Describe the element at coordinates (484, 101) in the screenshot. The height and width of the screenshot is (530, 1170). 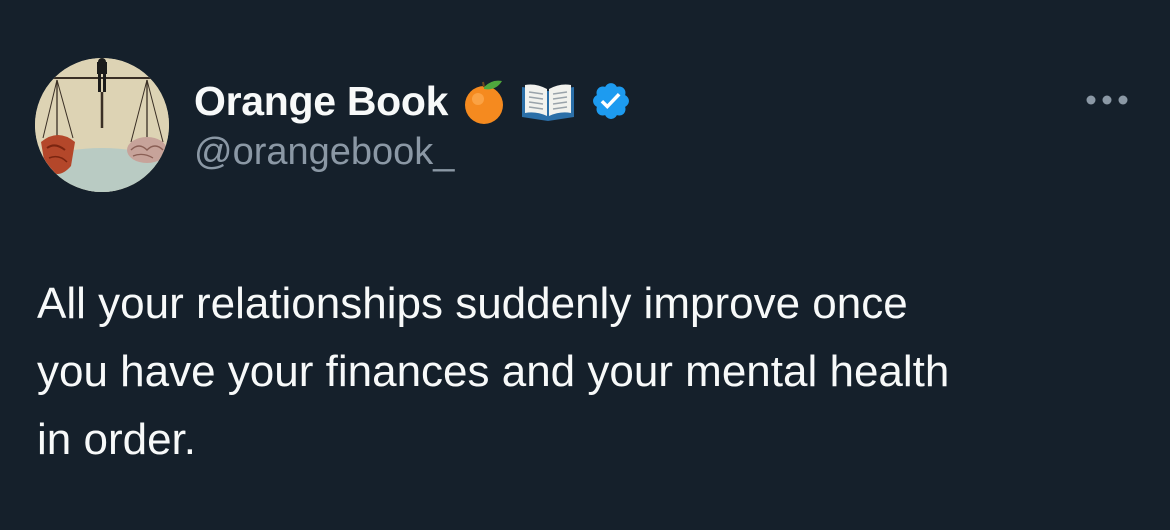
I see `orange-icon` at that location.